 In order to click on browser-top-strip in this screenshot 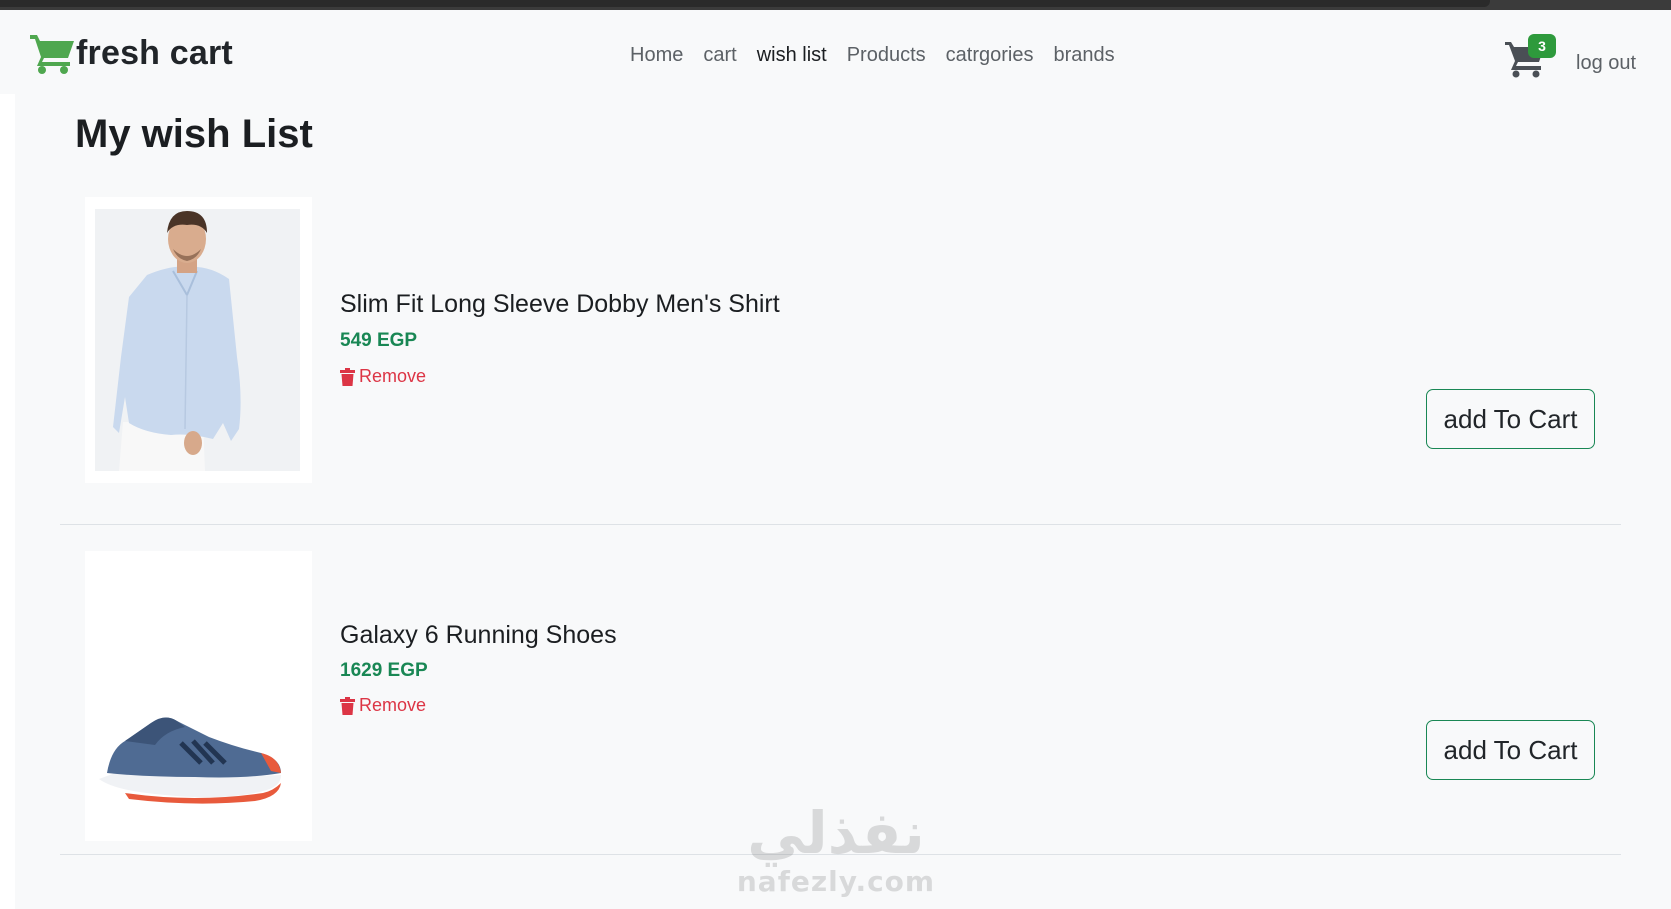, I will do `click(835, 5)`.